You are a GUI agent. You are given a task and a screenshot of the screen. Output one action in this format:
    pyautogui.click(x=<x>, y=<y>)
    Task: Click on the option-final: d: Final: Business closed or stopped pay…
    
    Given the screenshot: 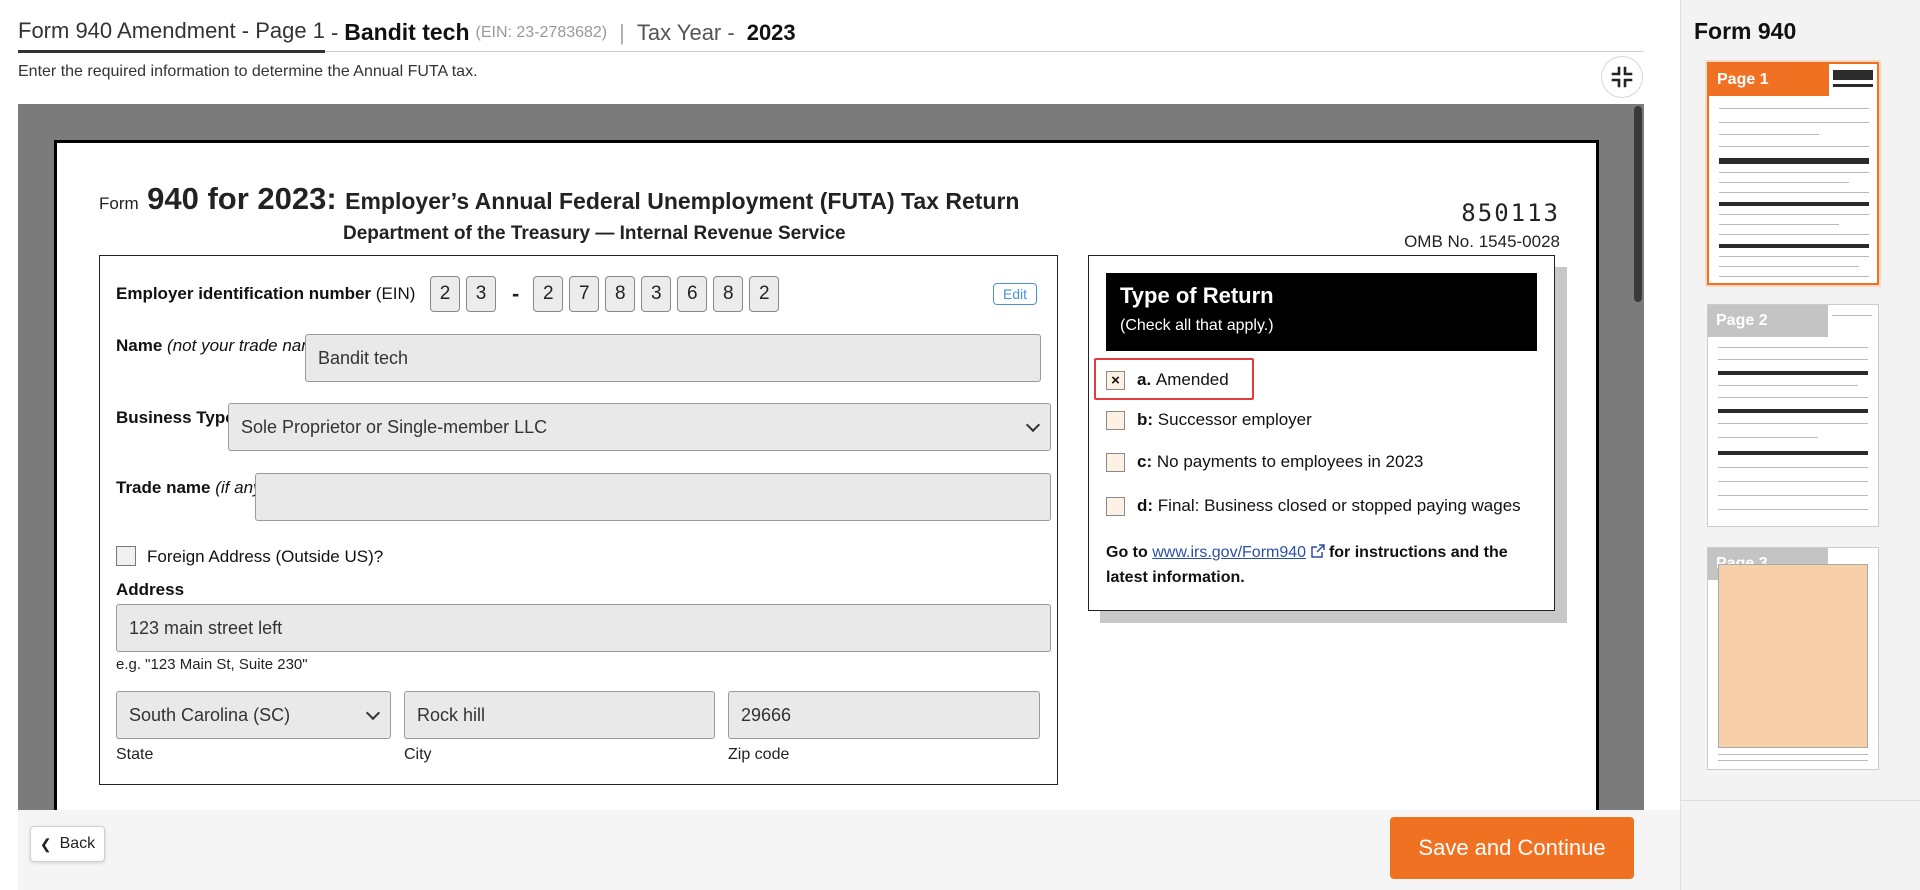 What is the action you would take?
    pyautogui.click(x=1313, y=506)
    